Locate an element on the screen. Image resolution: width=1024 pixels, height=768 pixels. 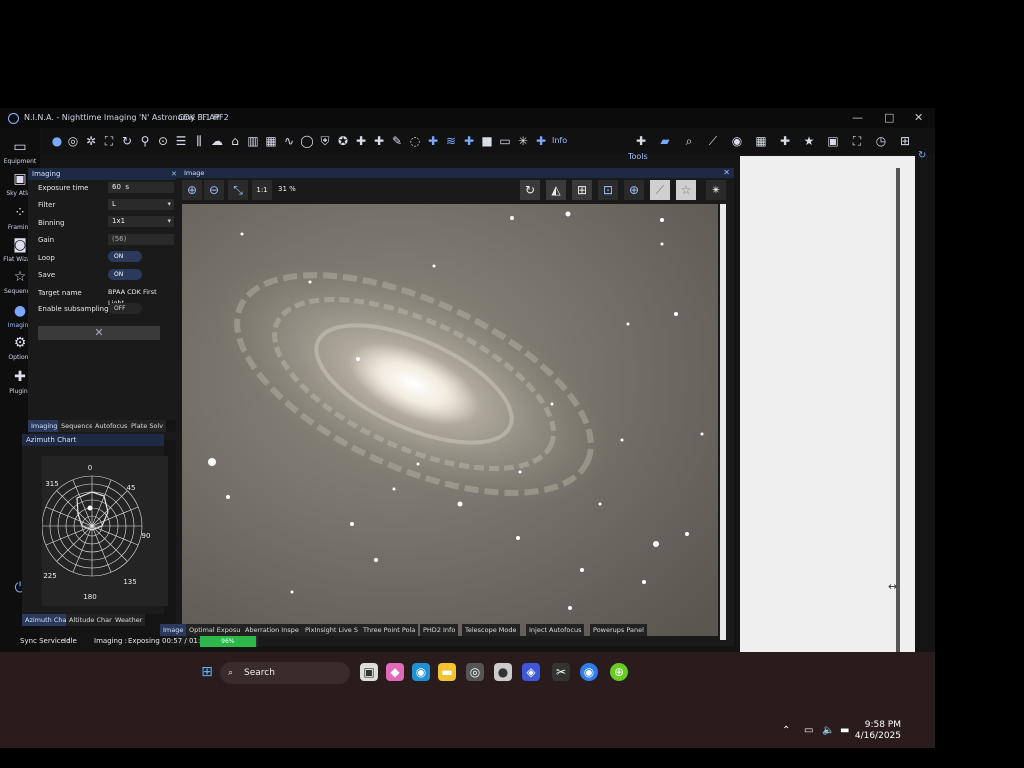
vpn-app-icon: ◈ is located at coordinates (531, 672).